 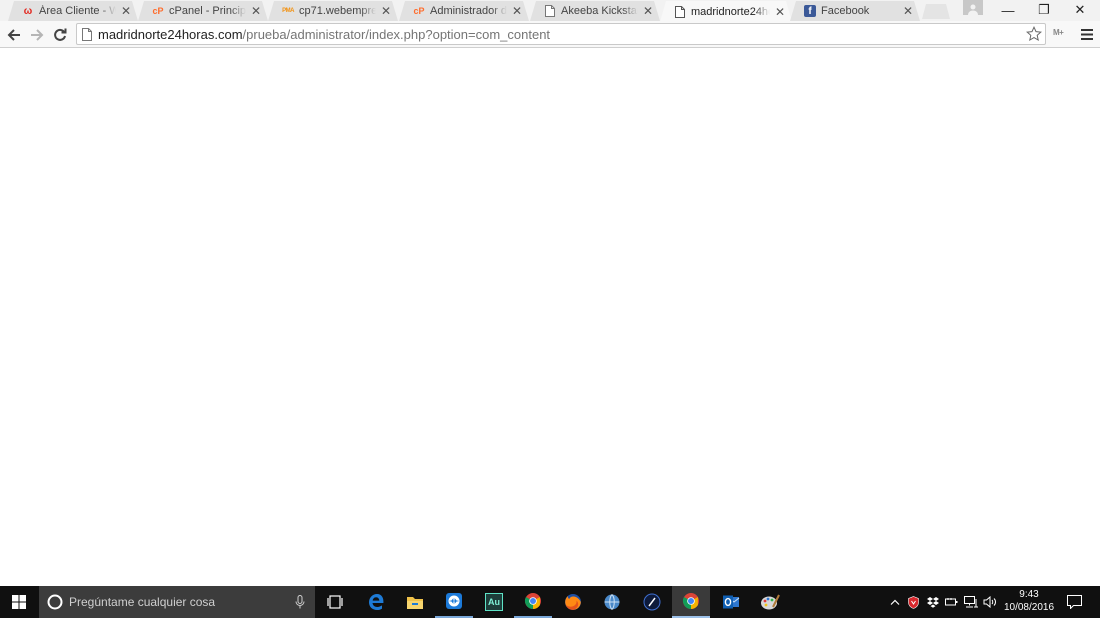 I want to click on network-globe-icon, so click(x=612, y=602).